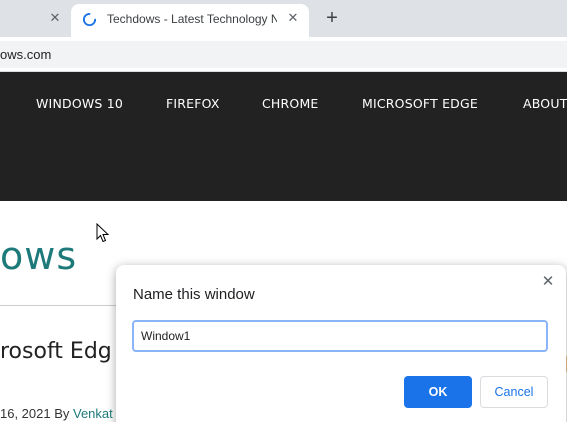 The height and width of the screenshot is (422, 567). What do you see at coordinates (438, 392) in the screenshot?
I see `ok-button: OK` at bounding box center [438, 392].